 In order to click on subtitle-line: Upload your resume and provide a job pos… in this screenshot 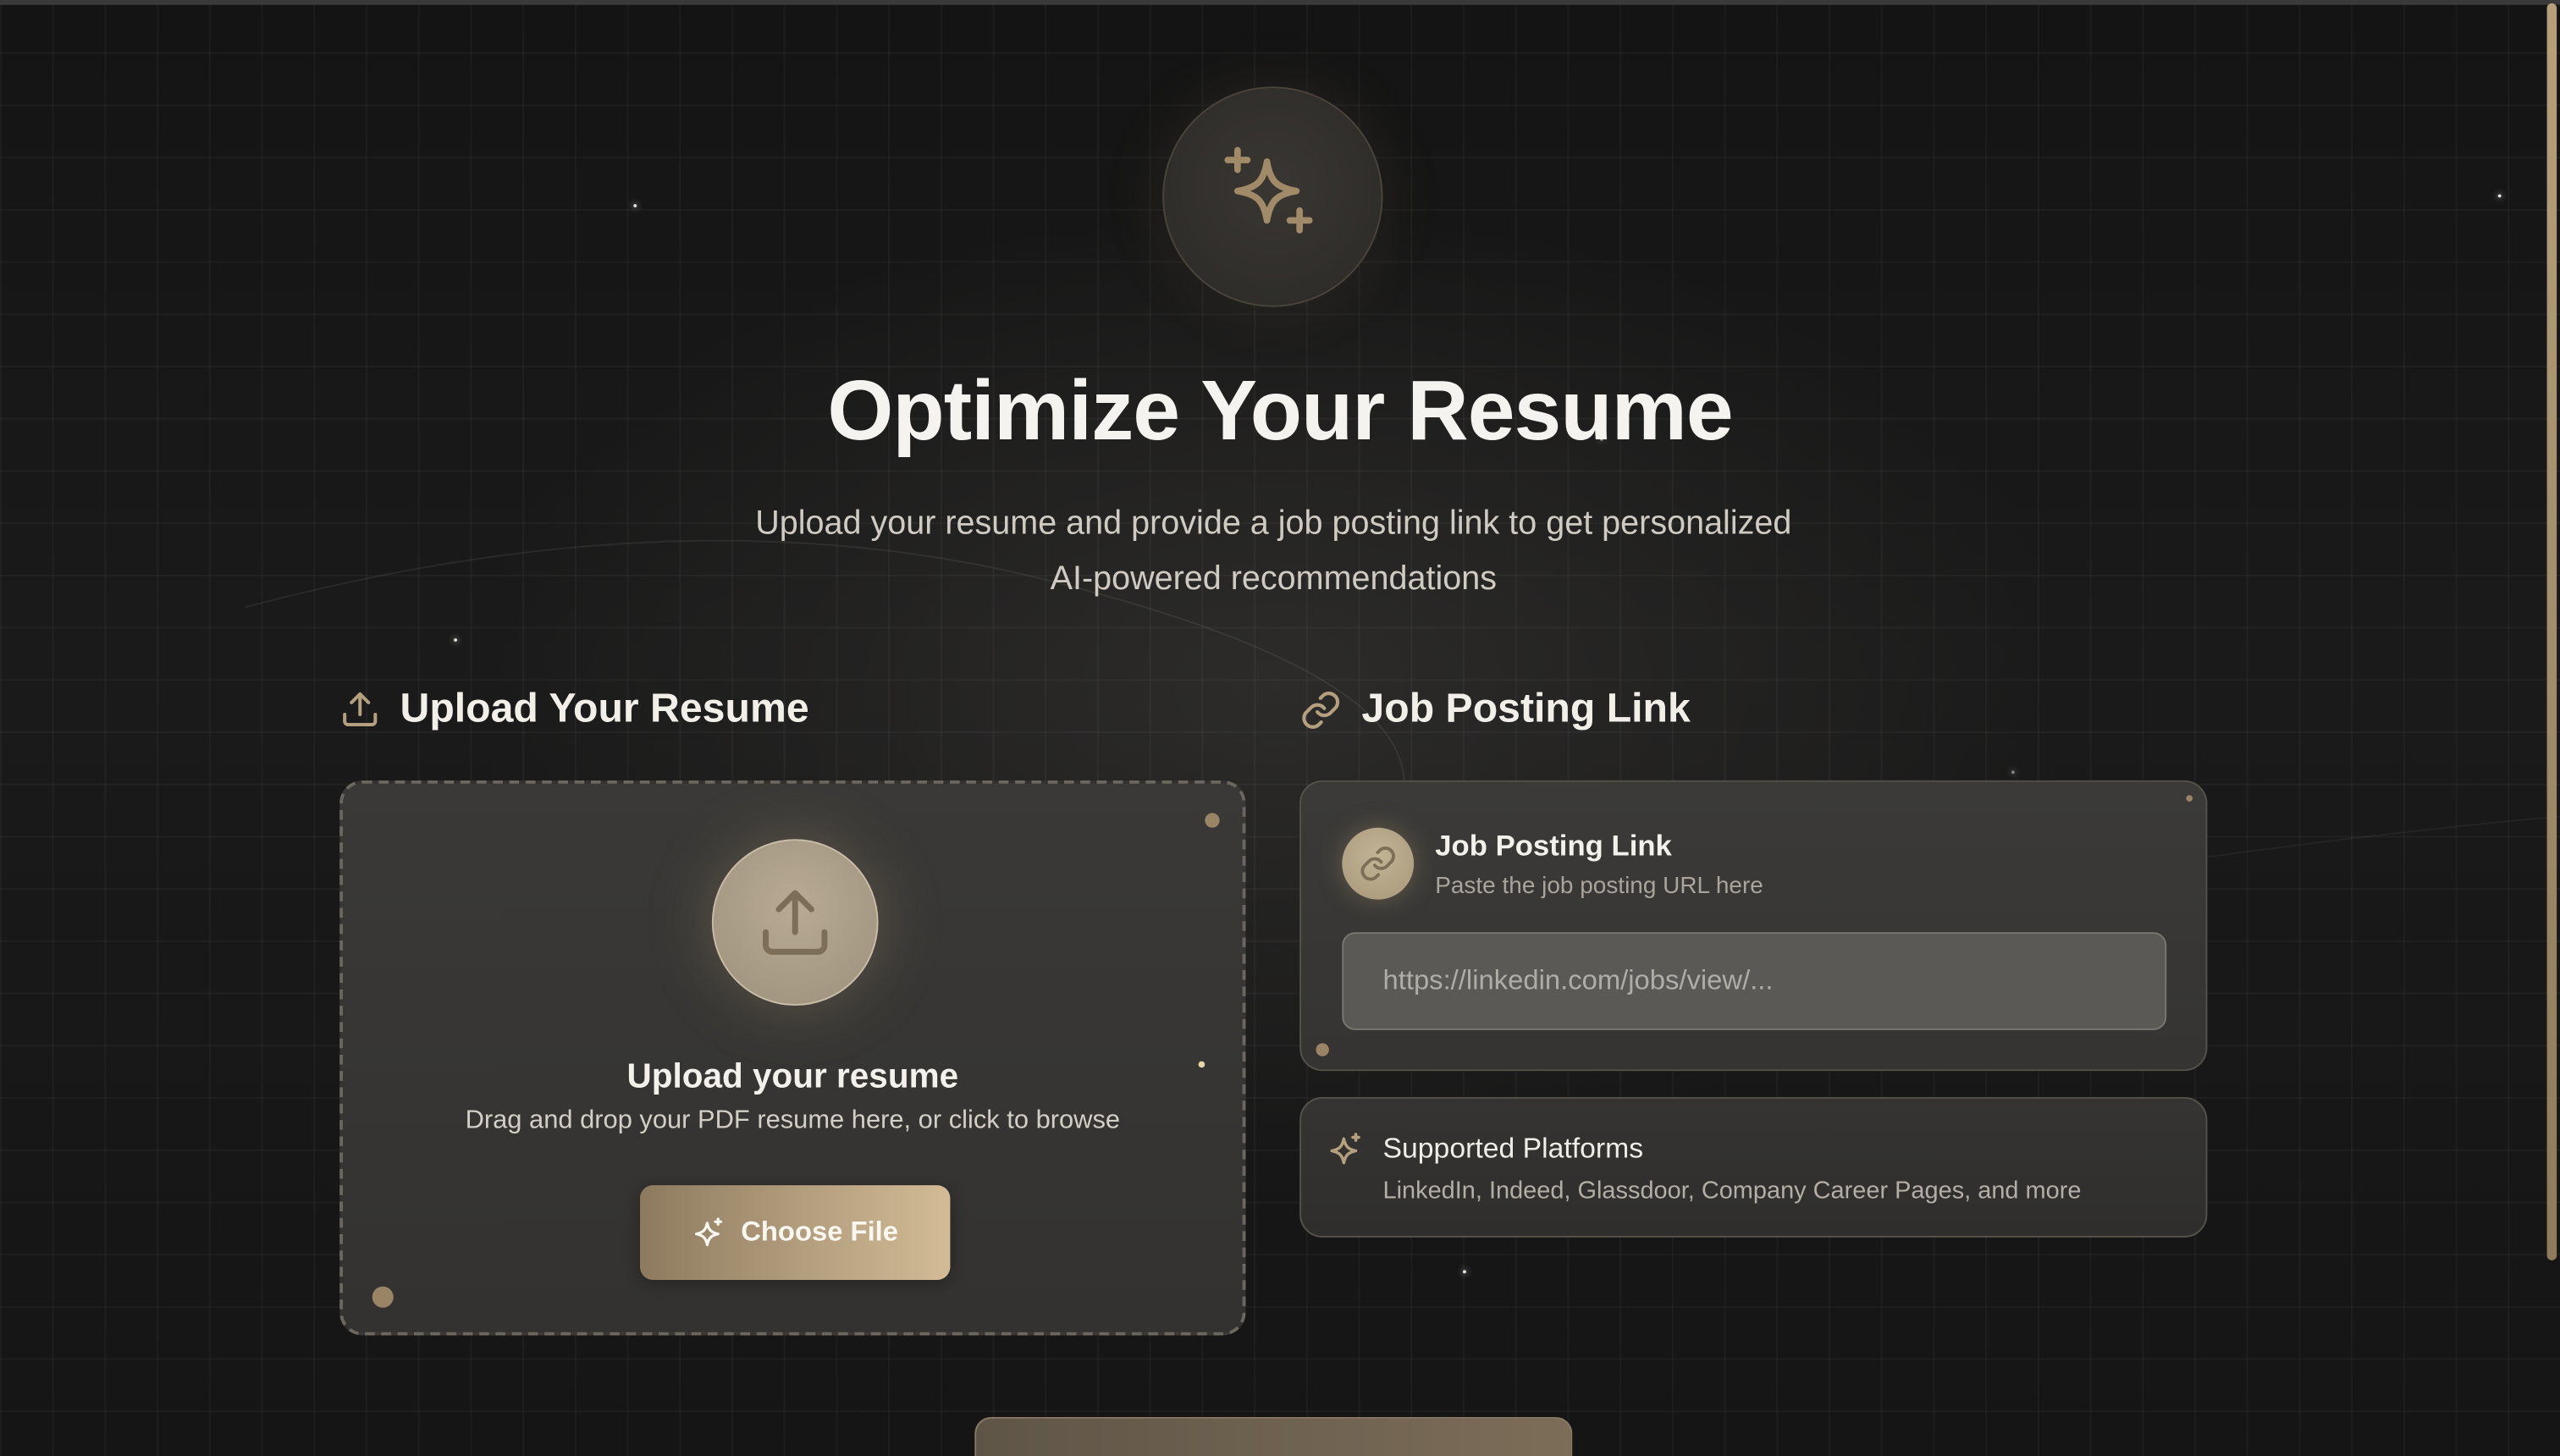, I will do `click(1273, 523)`.